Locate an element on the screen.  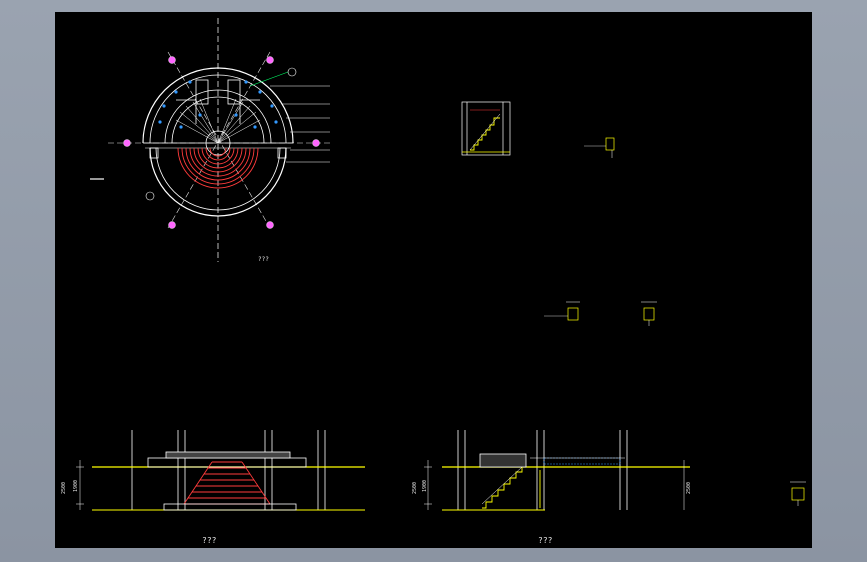
section-b-dim-total: 2500 is located at coordinates (415, 488).